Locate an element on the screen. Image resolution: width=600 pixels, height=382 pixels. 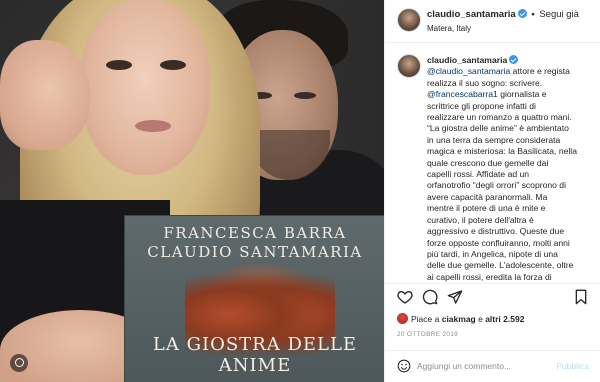
user-tag-icon is located at coordinates (19, 363).